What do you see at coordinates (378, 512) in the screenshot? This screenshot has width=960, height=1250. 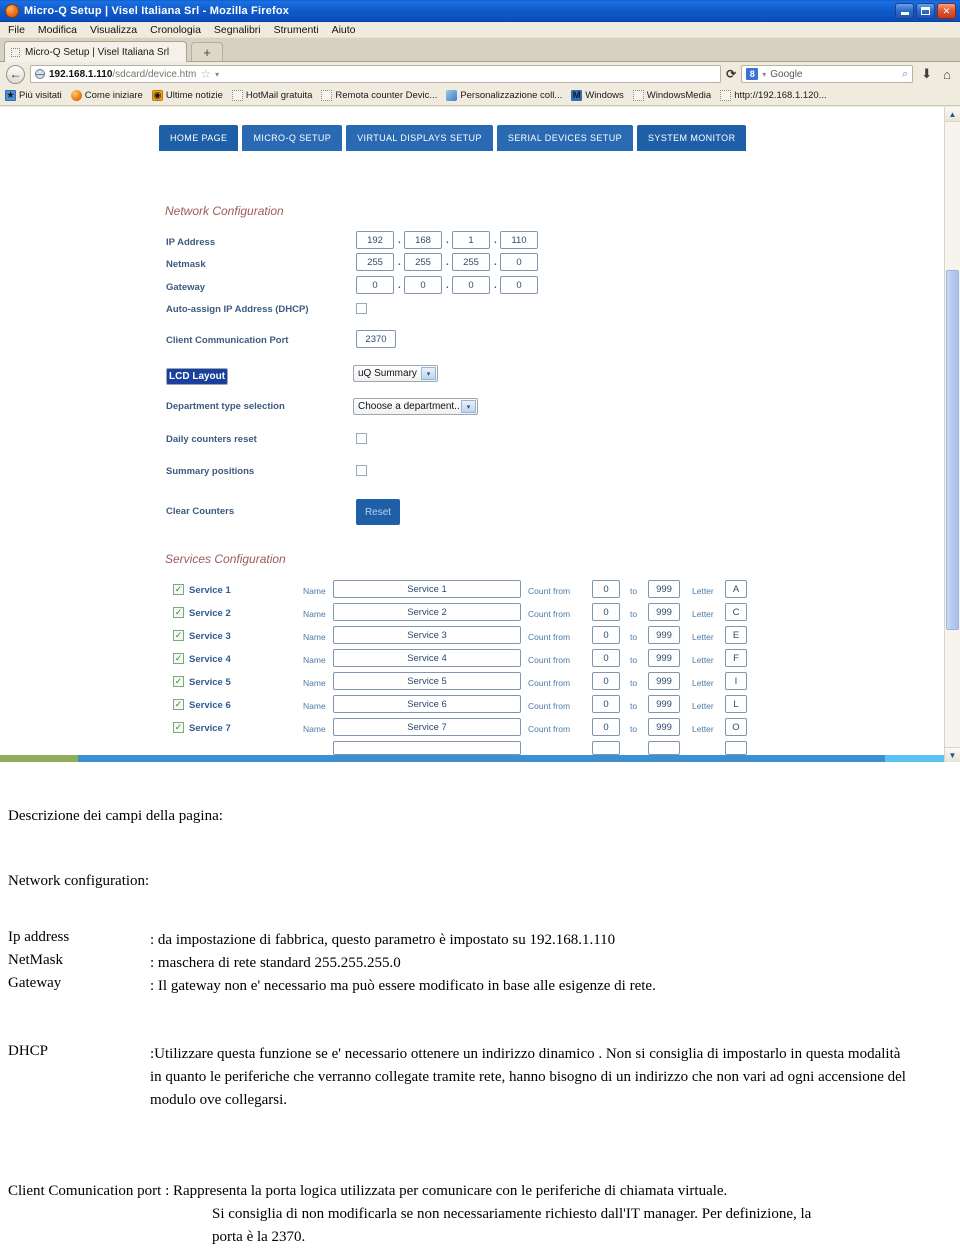 I see `reset-button: Reset` at bounding box center [378, 512].